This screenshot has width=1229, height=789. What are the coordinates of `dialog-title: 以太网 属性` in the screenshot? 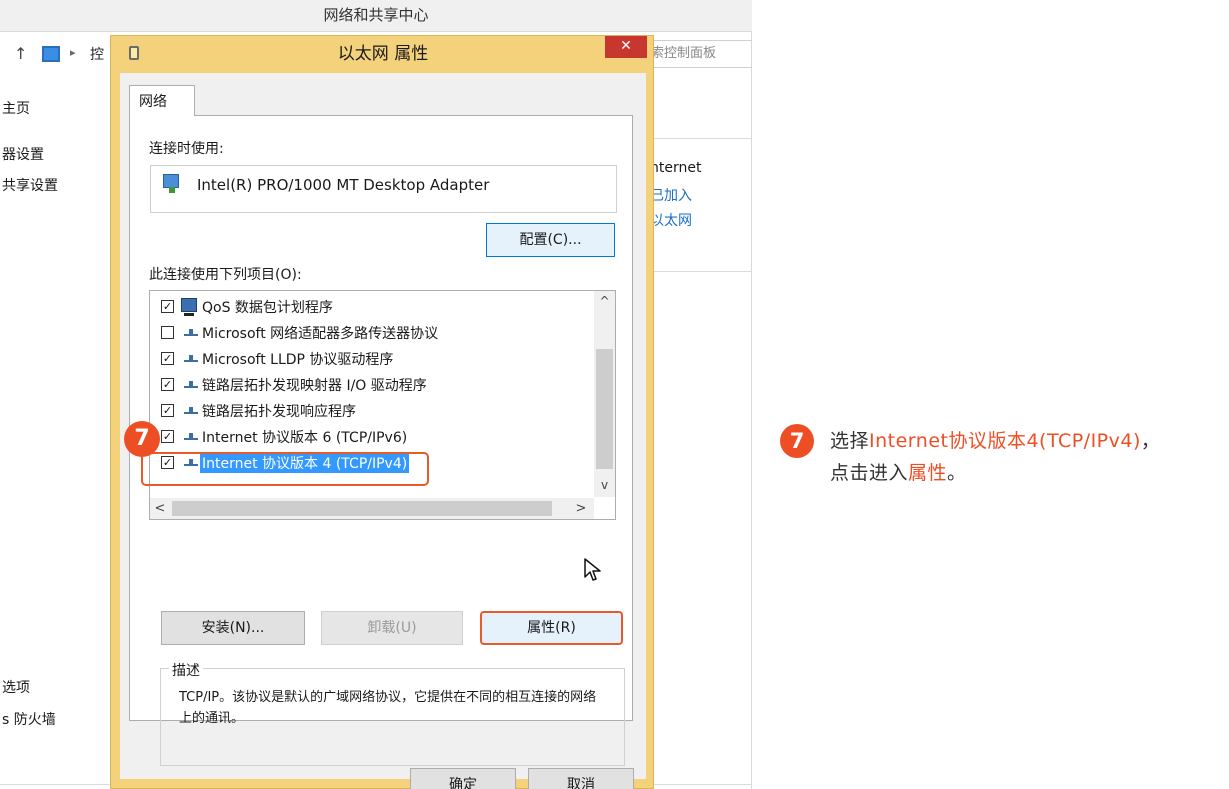 It's located at (383, 54).